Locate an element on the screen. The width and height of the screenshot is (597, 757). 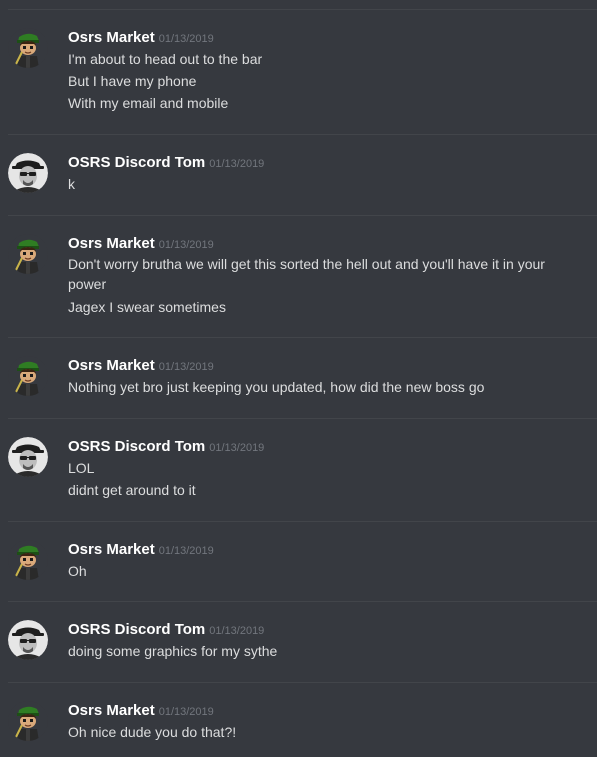
message-content: k is located at coordinates (323, 184).